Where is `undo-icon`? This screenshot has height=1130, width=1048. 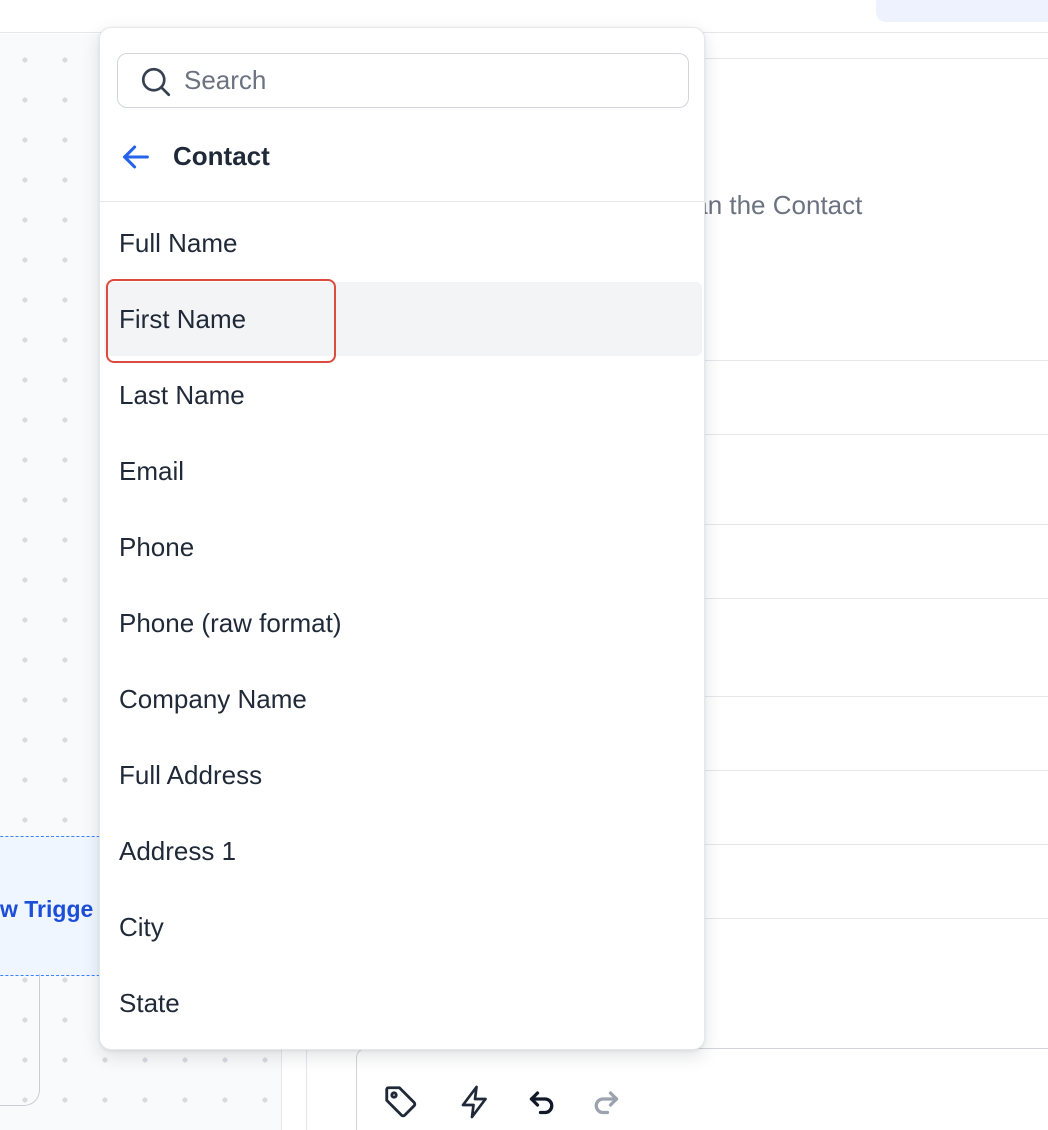
undo-icon is located at coordinates (542, 1102).